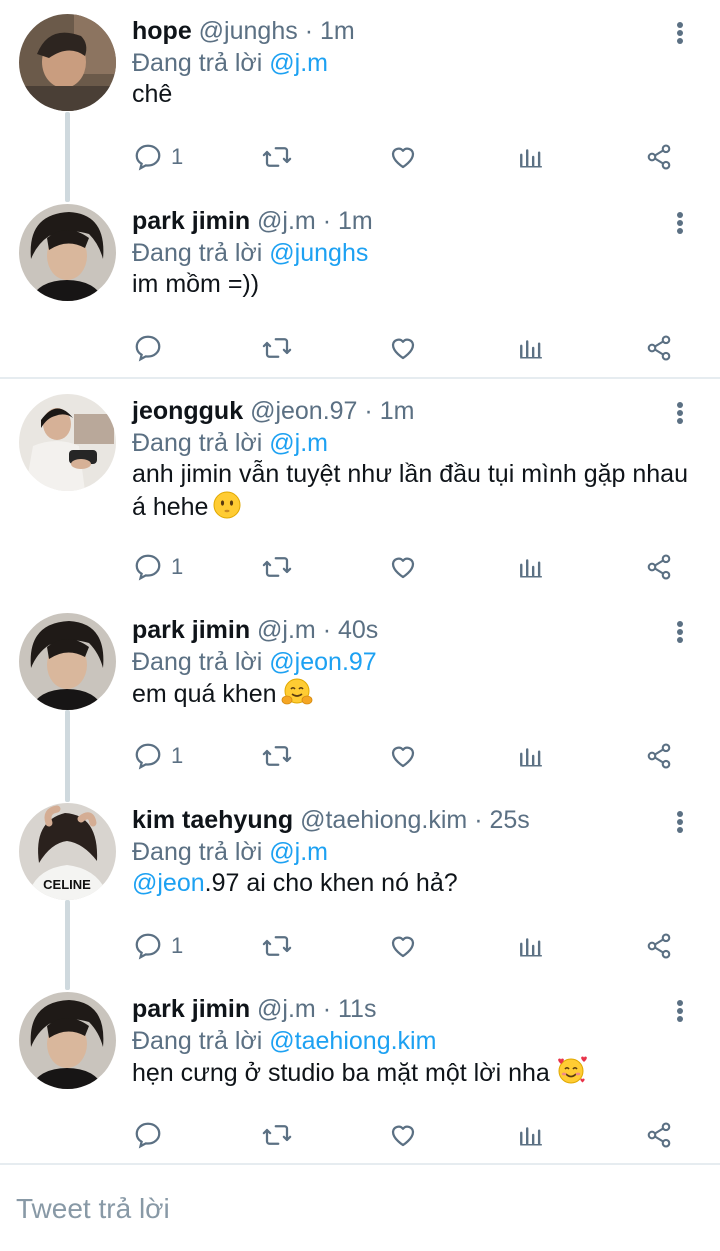 This screenshot has width=720, height=1251. What do you see at coordinates (168, 883) in the screenshot?
I see `text-mention: @jeon` at bounding box center [168, 883].